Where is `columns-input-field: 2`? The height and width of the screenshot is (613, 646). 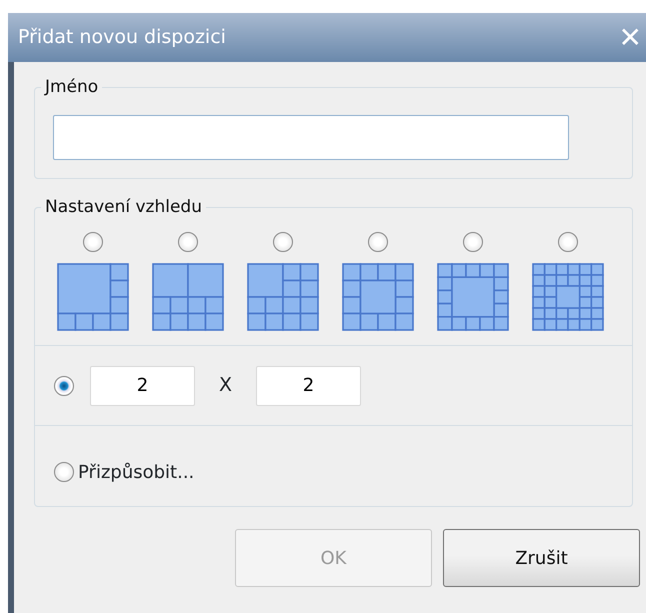
columns-input-field: 2 is located at coordinates (309, 386).